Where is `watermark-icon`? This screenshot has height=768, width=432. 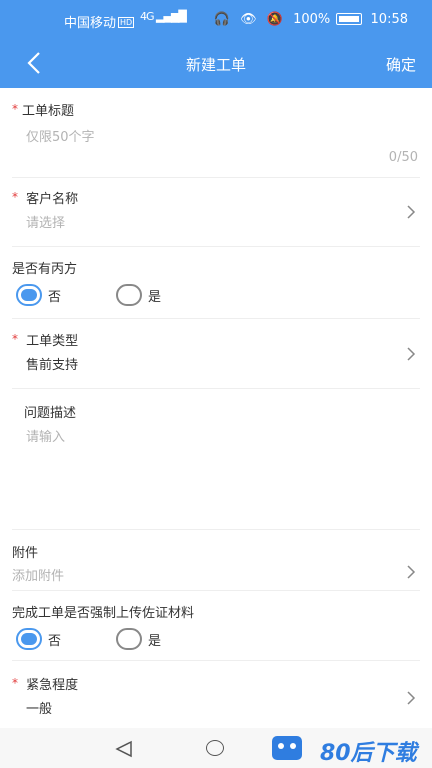
watermark-icon is located at coordinates (287, 748).